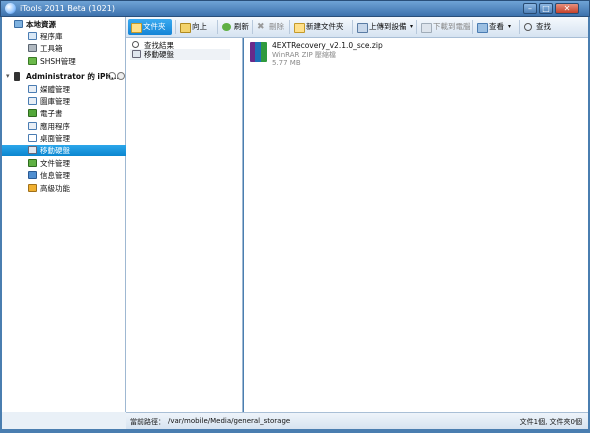  Describe the element at coordinates (180, 54) in the screenshot. I see `folder-item-storage: 移動硬盤` at that location.